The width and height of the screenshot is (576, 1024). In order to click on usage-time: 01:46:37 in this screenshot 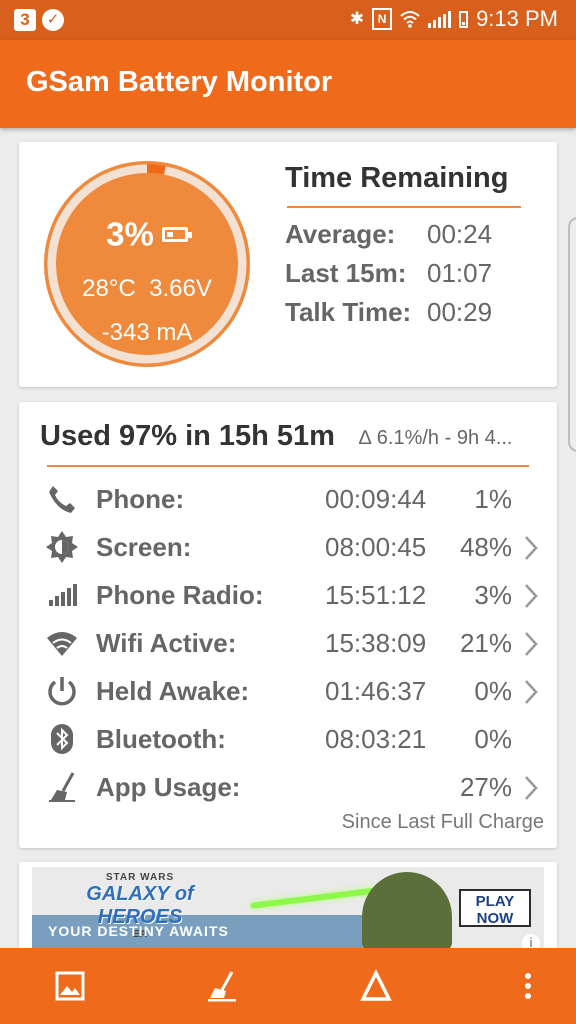, I will do `click(376, 691)`.